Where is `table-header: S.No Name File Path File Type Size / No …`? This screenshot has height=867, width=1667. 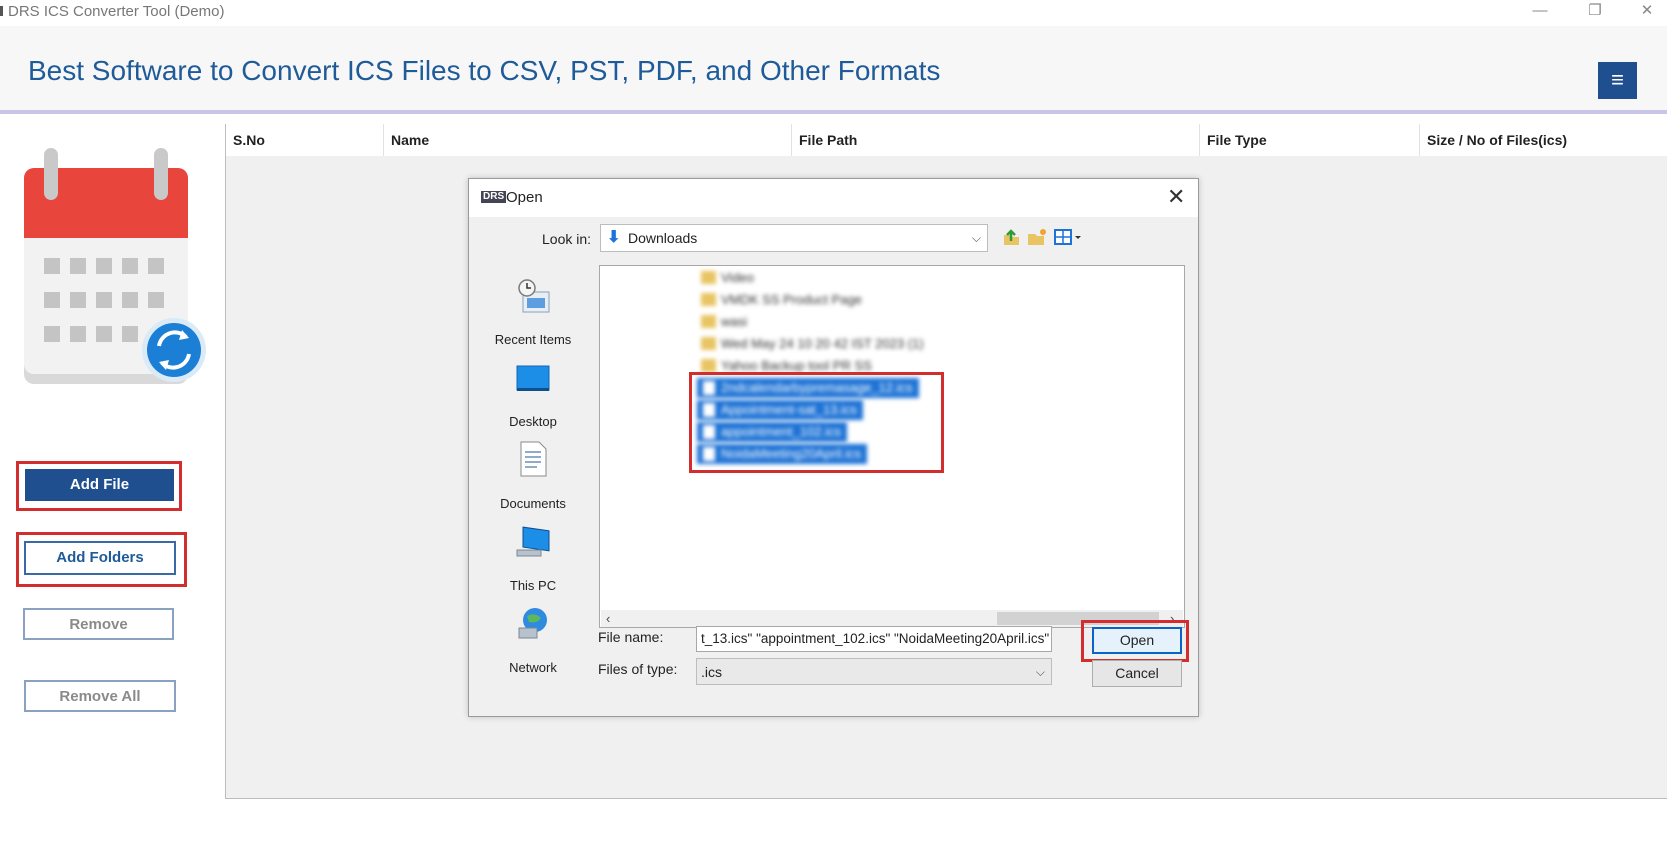
table-header: S.No Name File Path File Type Size / No … is located at coordinates (946, 140).